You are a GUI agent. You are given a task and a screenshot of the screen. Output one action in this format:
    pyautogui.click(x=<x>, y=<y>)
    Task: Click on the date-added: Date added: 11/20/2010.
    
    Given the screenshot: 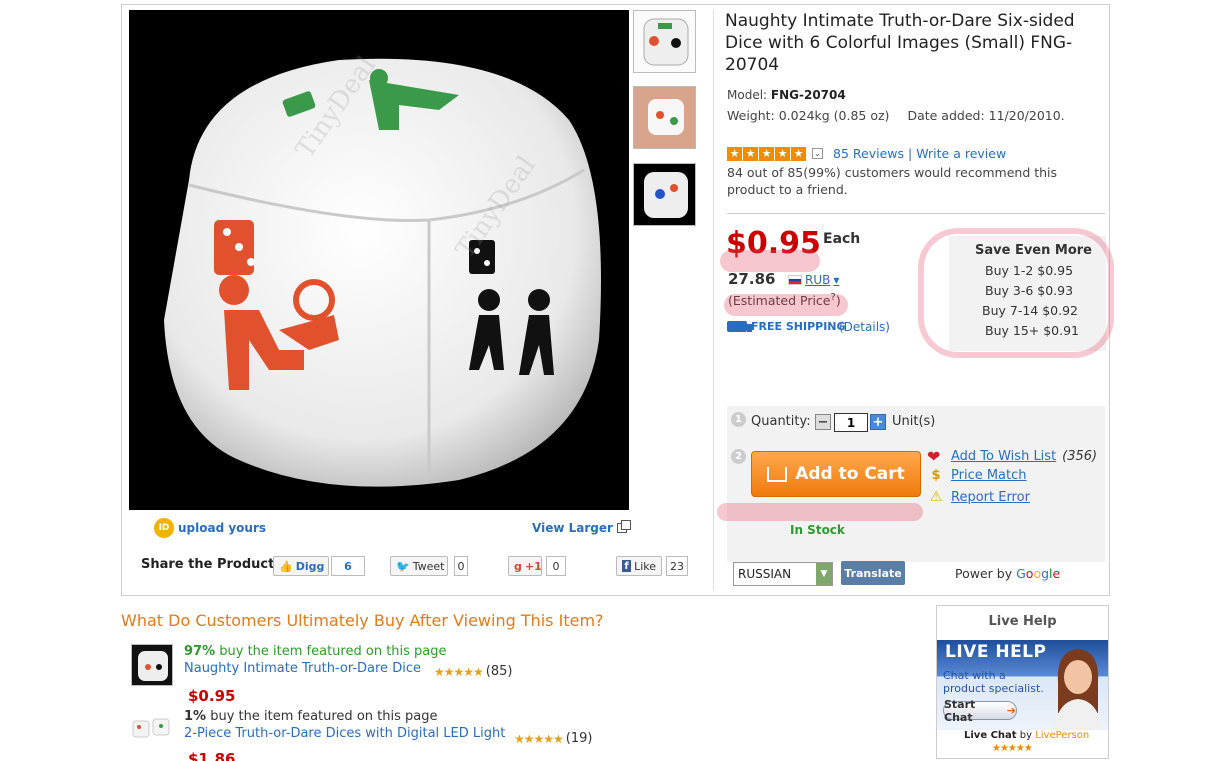 What is the action you would take?
    pyautogui.click(x=986, y=115)
    